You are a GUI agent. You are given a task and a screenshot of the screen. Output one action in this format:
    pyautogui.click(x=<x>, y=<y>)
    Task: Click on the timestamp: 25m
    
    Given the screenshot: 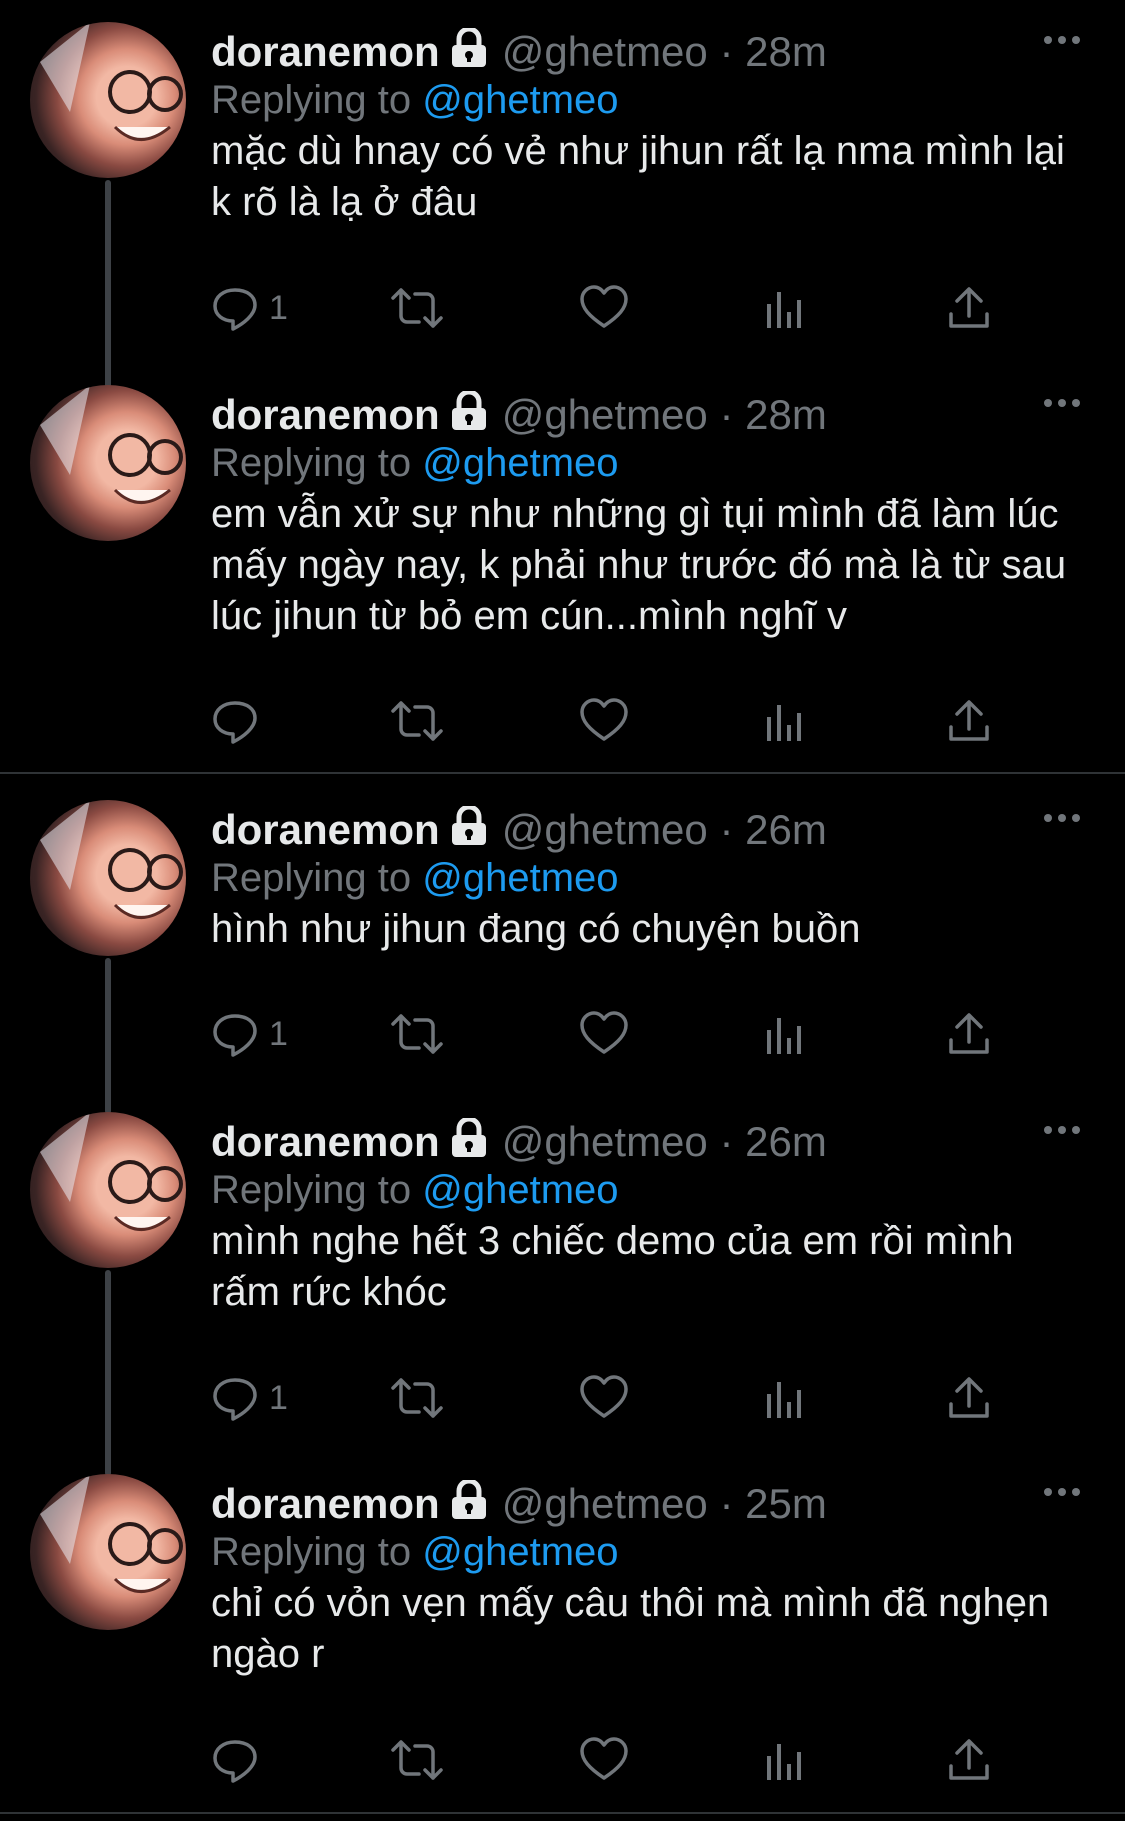 What is the action you would take?
    pyautogui.click(x=786, y=1503)
    